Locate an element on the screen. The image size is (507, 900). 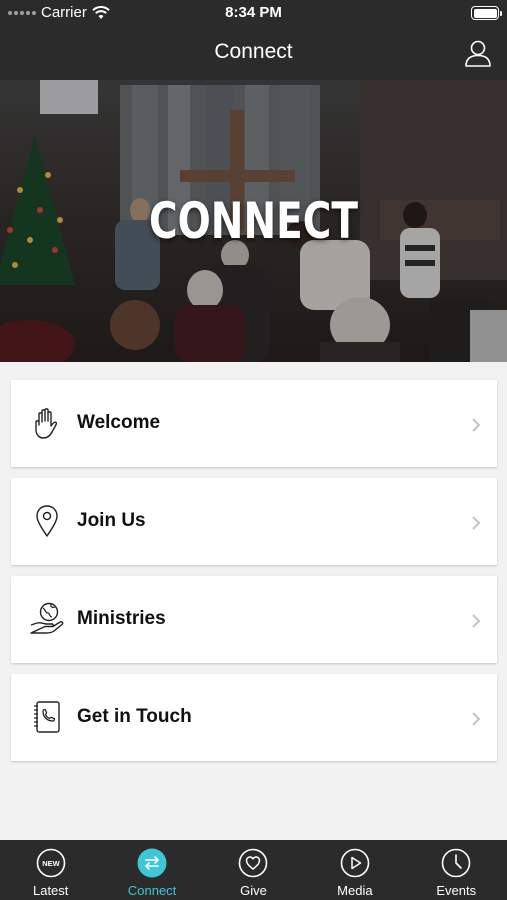
tab-give: Give is located at coordinates (253, 870).